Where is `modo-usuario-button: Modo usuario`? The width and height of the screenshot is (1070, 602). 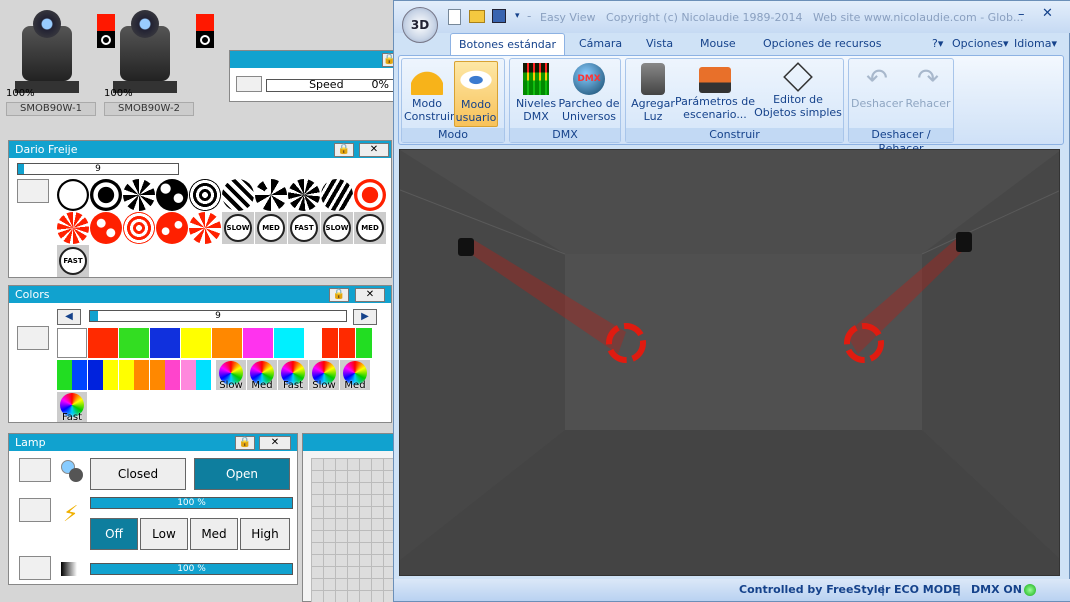
modo-usuario-button: Modo usuario is located at coordinates (476, 94).